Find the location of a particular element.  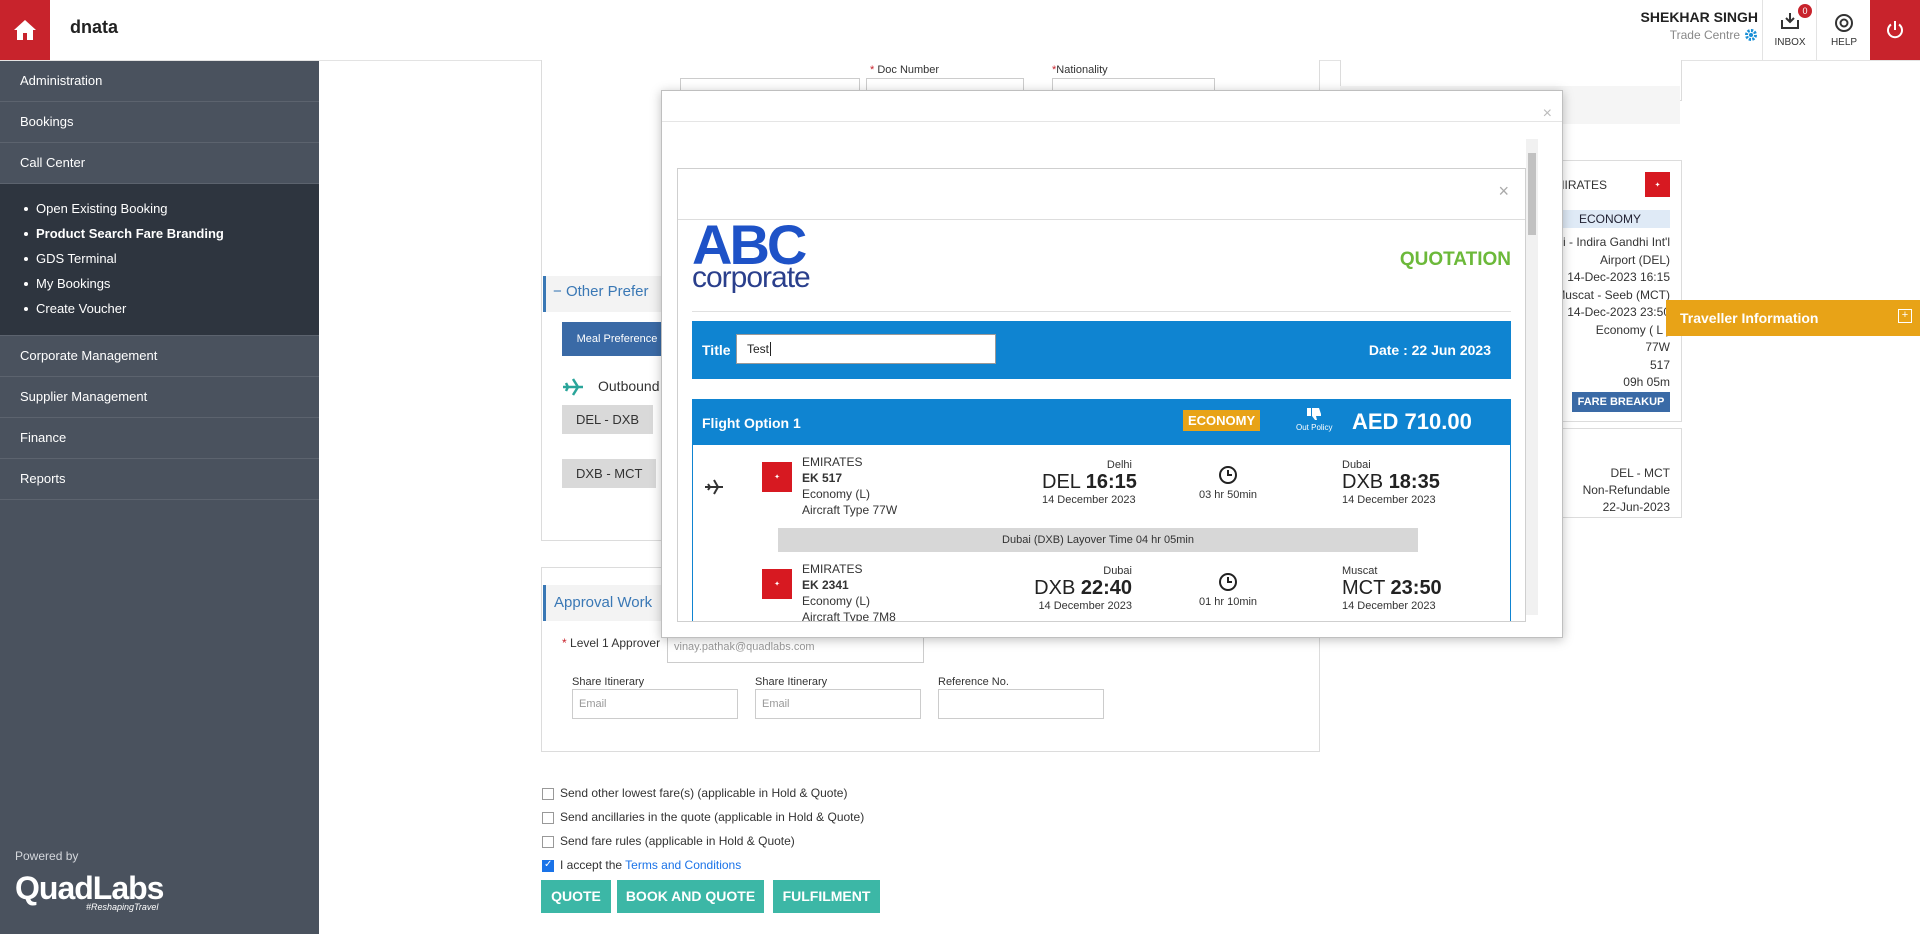

reference-no-field is located at coordinates (1021, 704).